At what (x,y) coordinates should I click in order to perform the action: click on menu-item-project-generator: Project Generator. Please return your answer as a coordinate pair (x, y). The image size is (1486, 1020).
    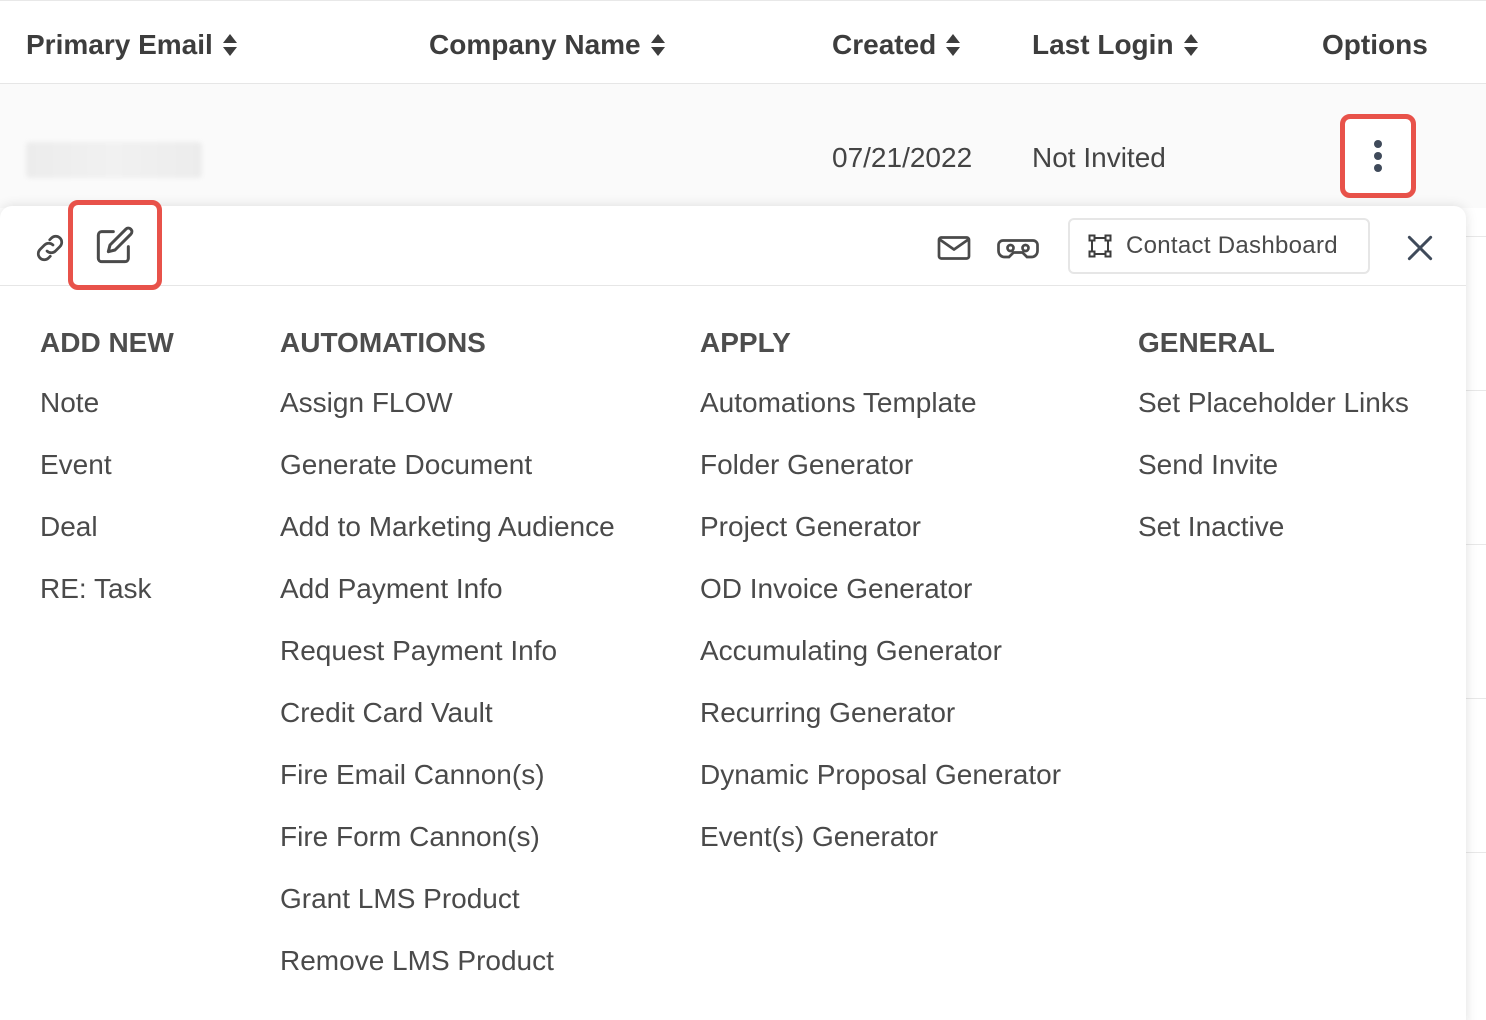
    Looking at the image, I should click on (880, 541).